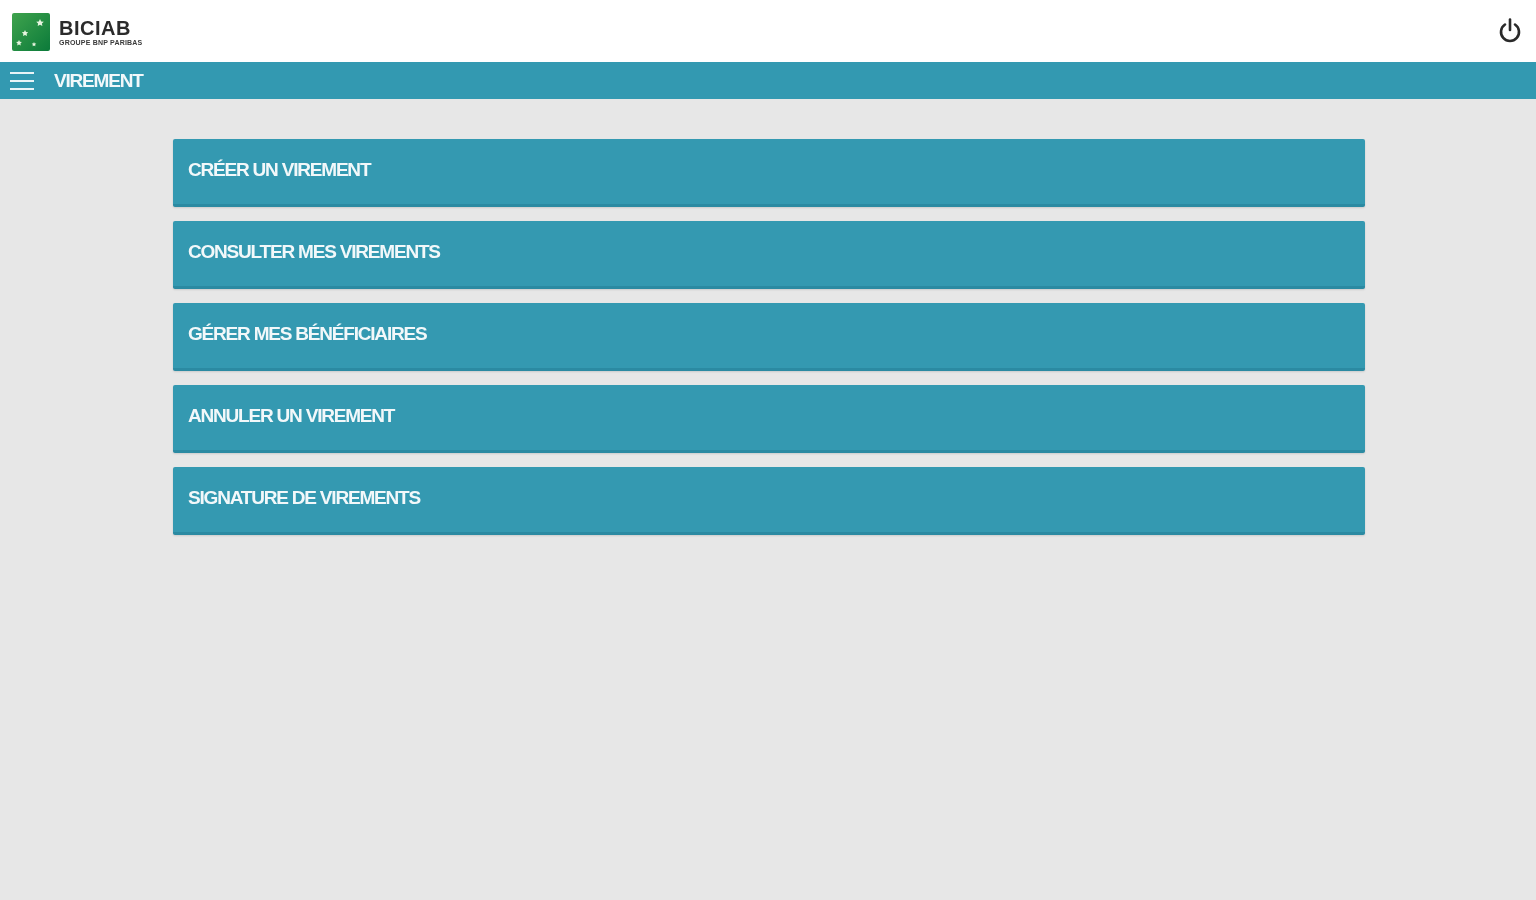 The image size is (1536, 900). I want to click on menu-button, so click(22, 80).